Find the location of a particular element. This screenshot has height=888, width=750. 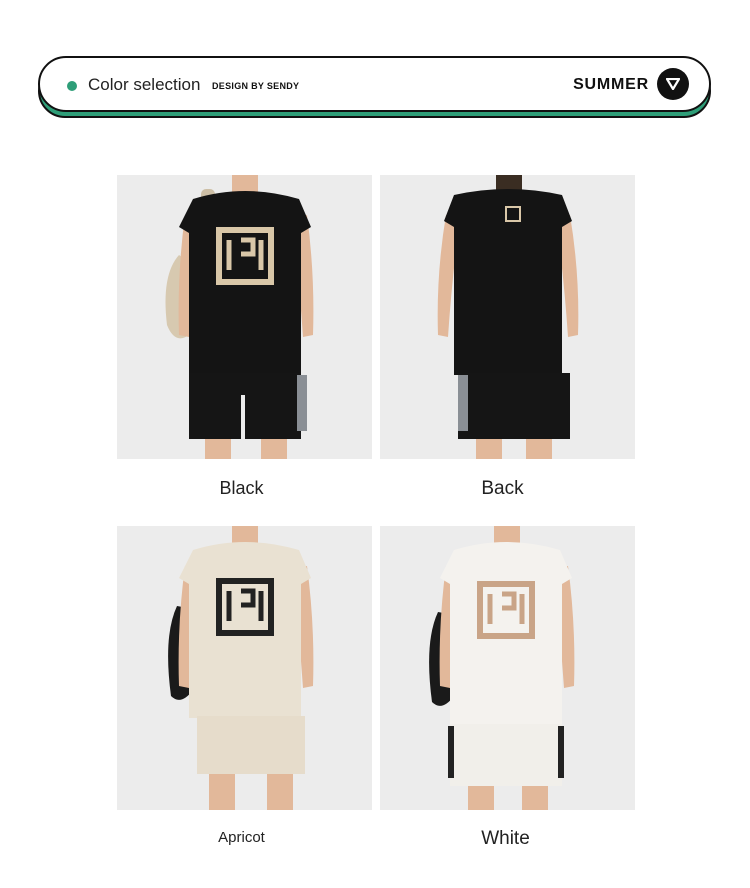

model-apricot-image is located at coordinates (244, 668).